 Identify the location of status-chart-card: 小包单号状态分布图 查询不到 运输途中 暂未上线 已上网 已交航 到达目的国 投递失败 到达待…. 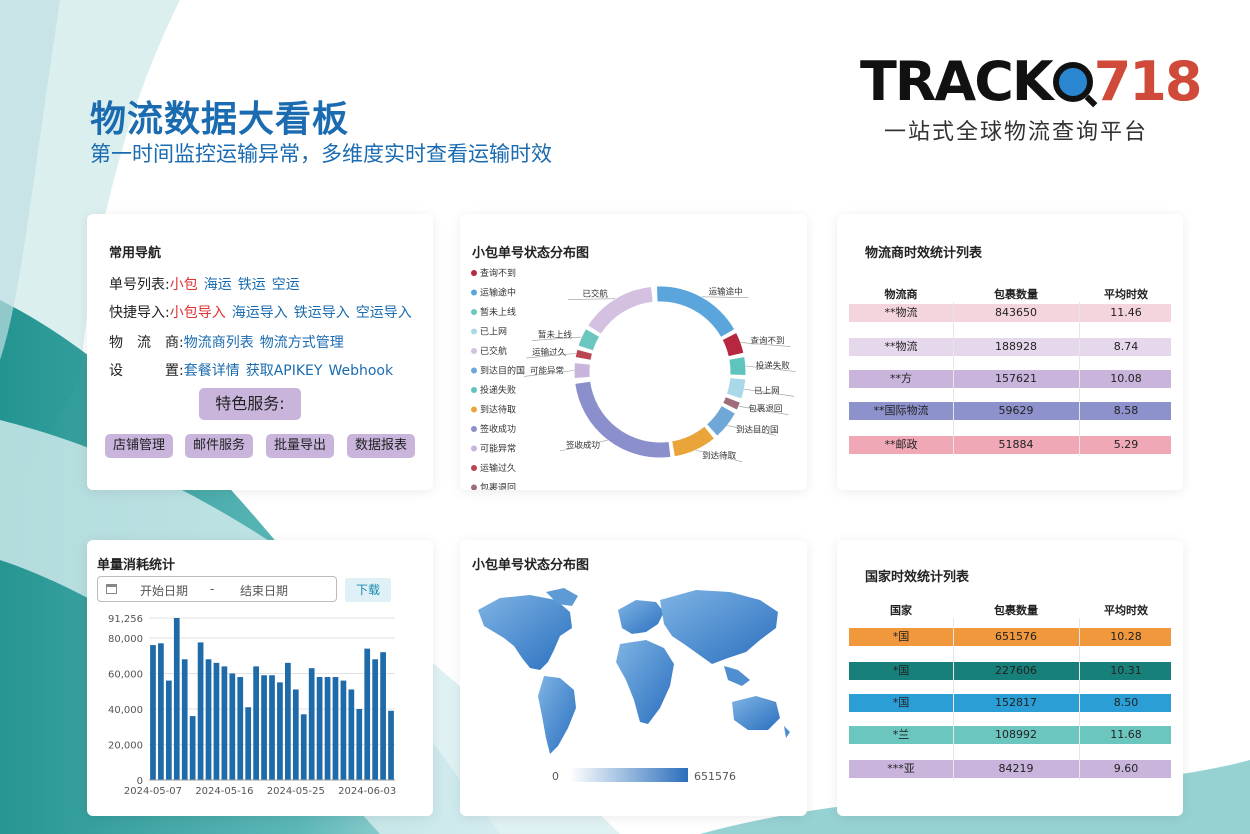
(633, 352).